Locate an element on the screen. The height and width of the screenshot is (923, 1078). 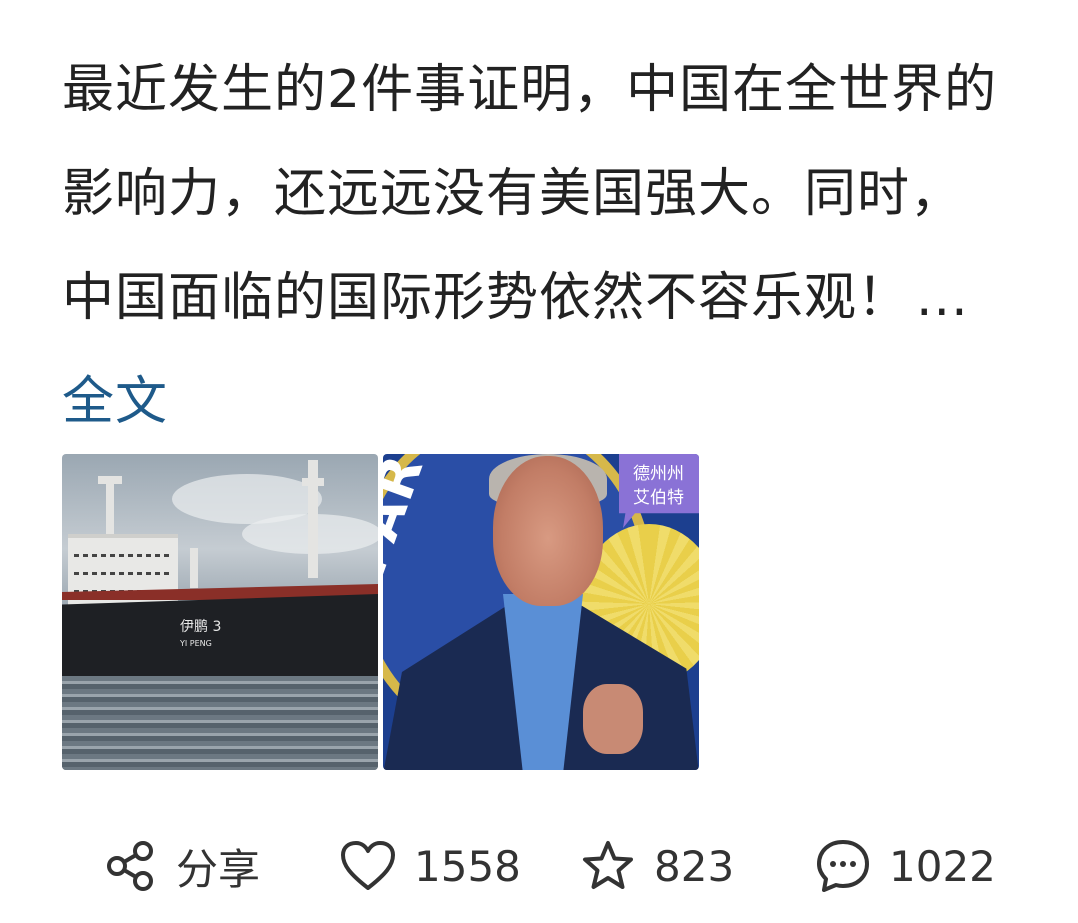
share-button: 分享 is located at coordinates (181, 866).